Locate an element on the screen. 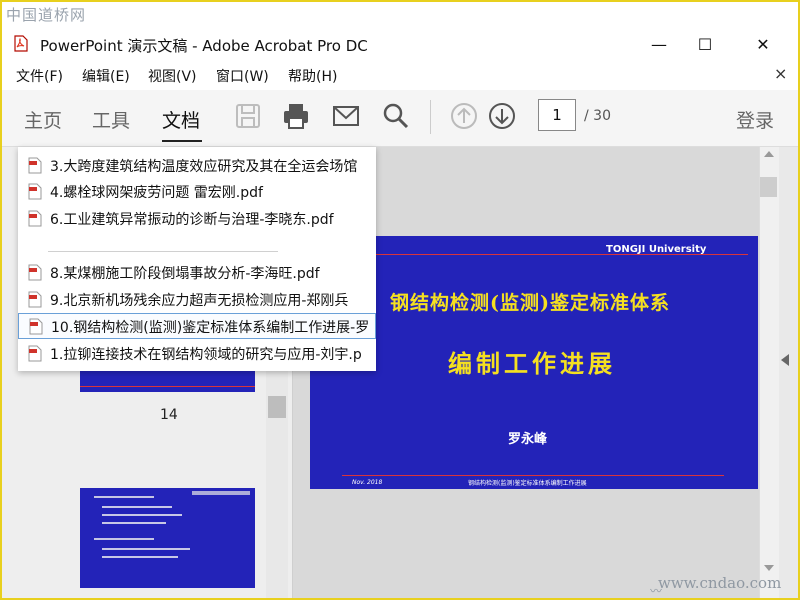 The width and height of the screenshot is (800, 600). document-scrollbar is located at coordinates (769, 372).